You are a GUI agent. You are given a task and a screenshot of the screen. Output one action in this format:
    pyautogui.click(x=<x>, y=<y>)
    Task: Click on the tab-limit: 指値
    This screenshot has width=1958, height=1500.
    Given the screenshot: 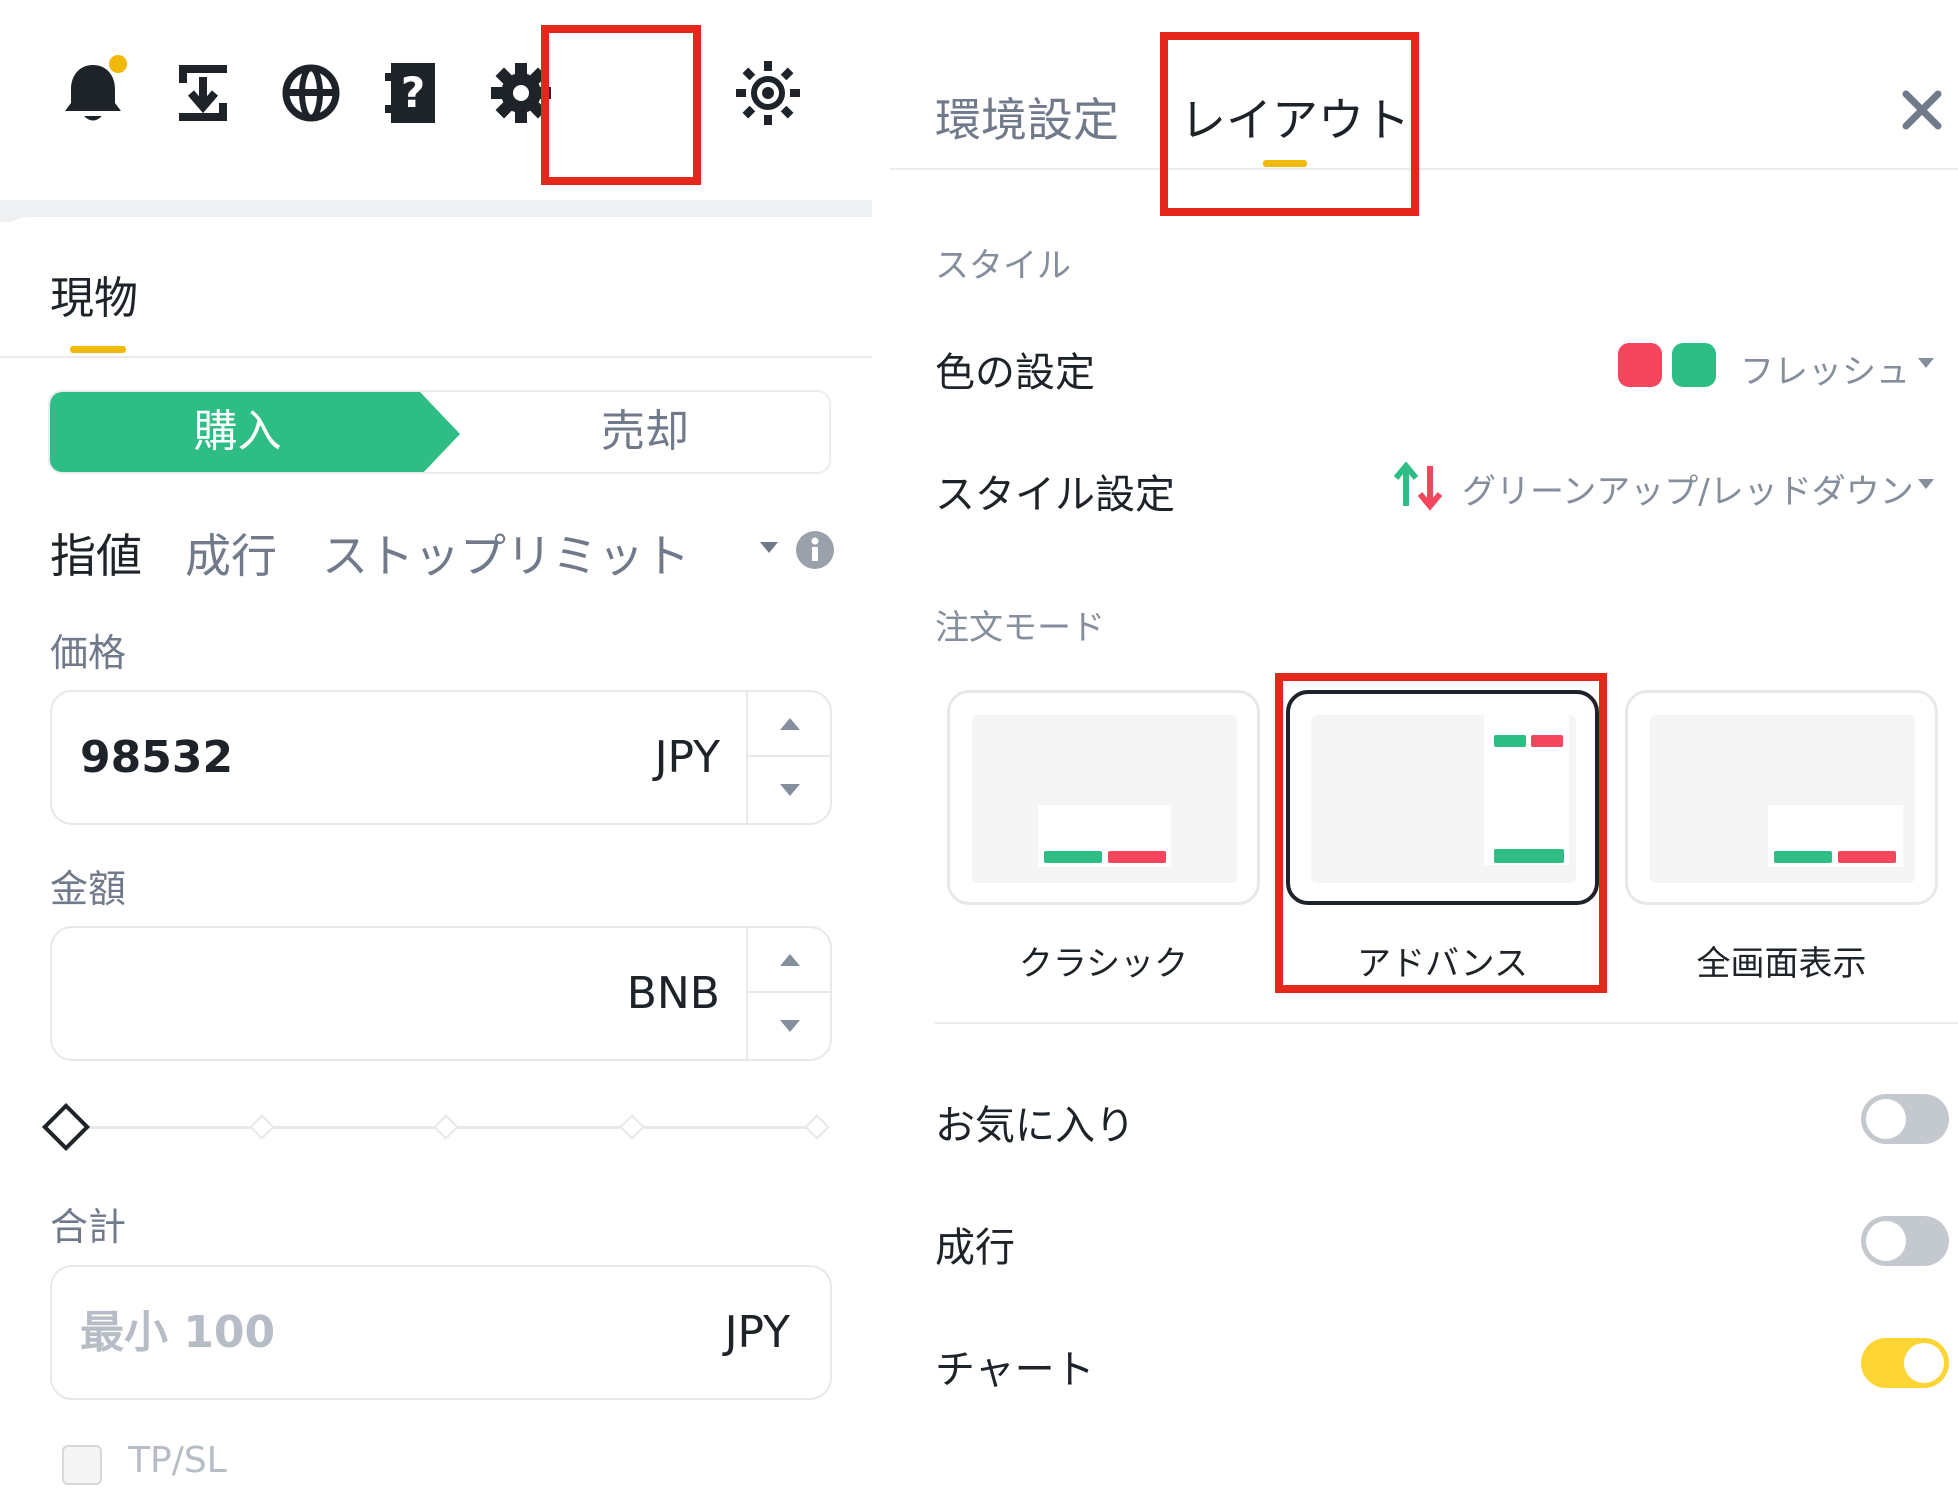 What is the action you would take?
    pyautogui.click(x=96, y=553)
    